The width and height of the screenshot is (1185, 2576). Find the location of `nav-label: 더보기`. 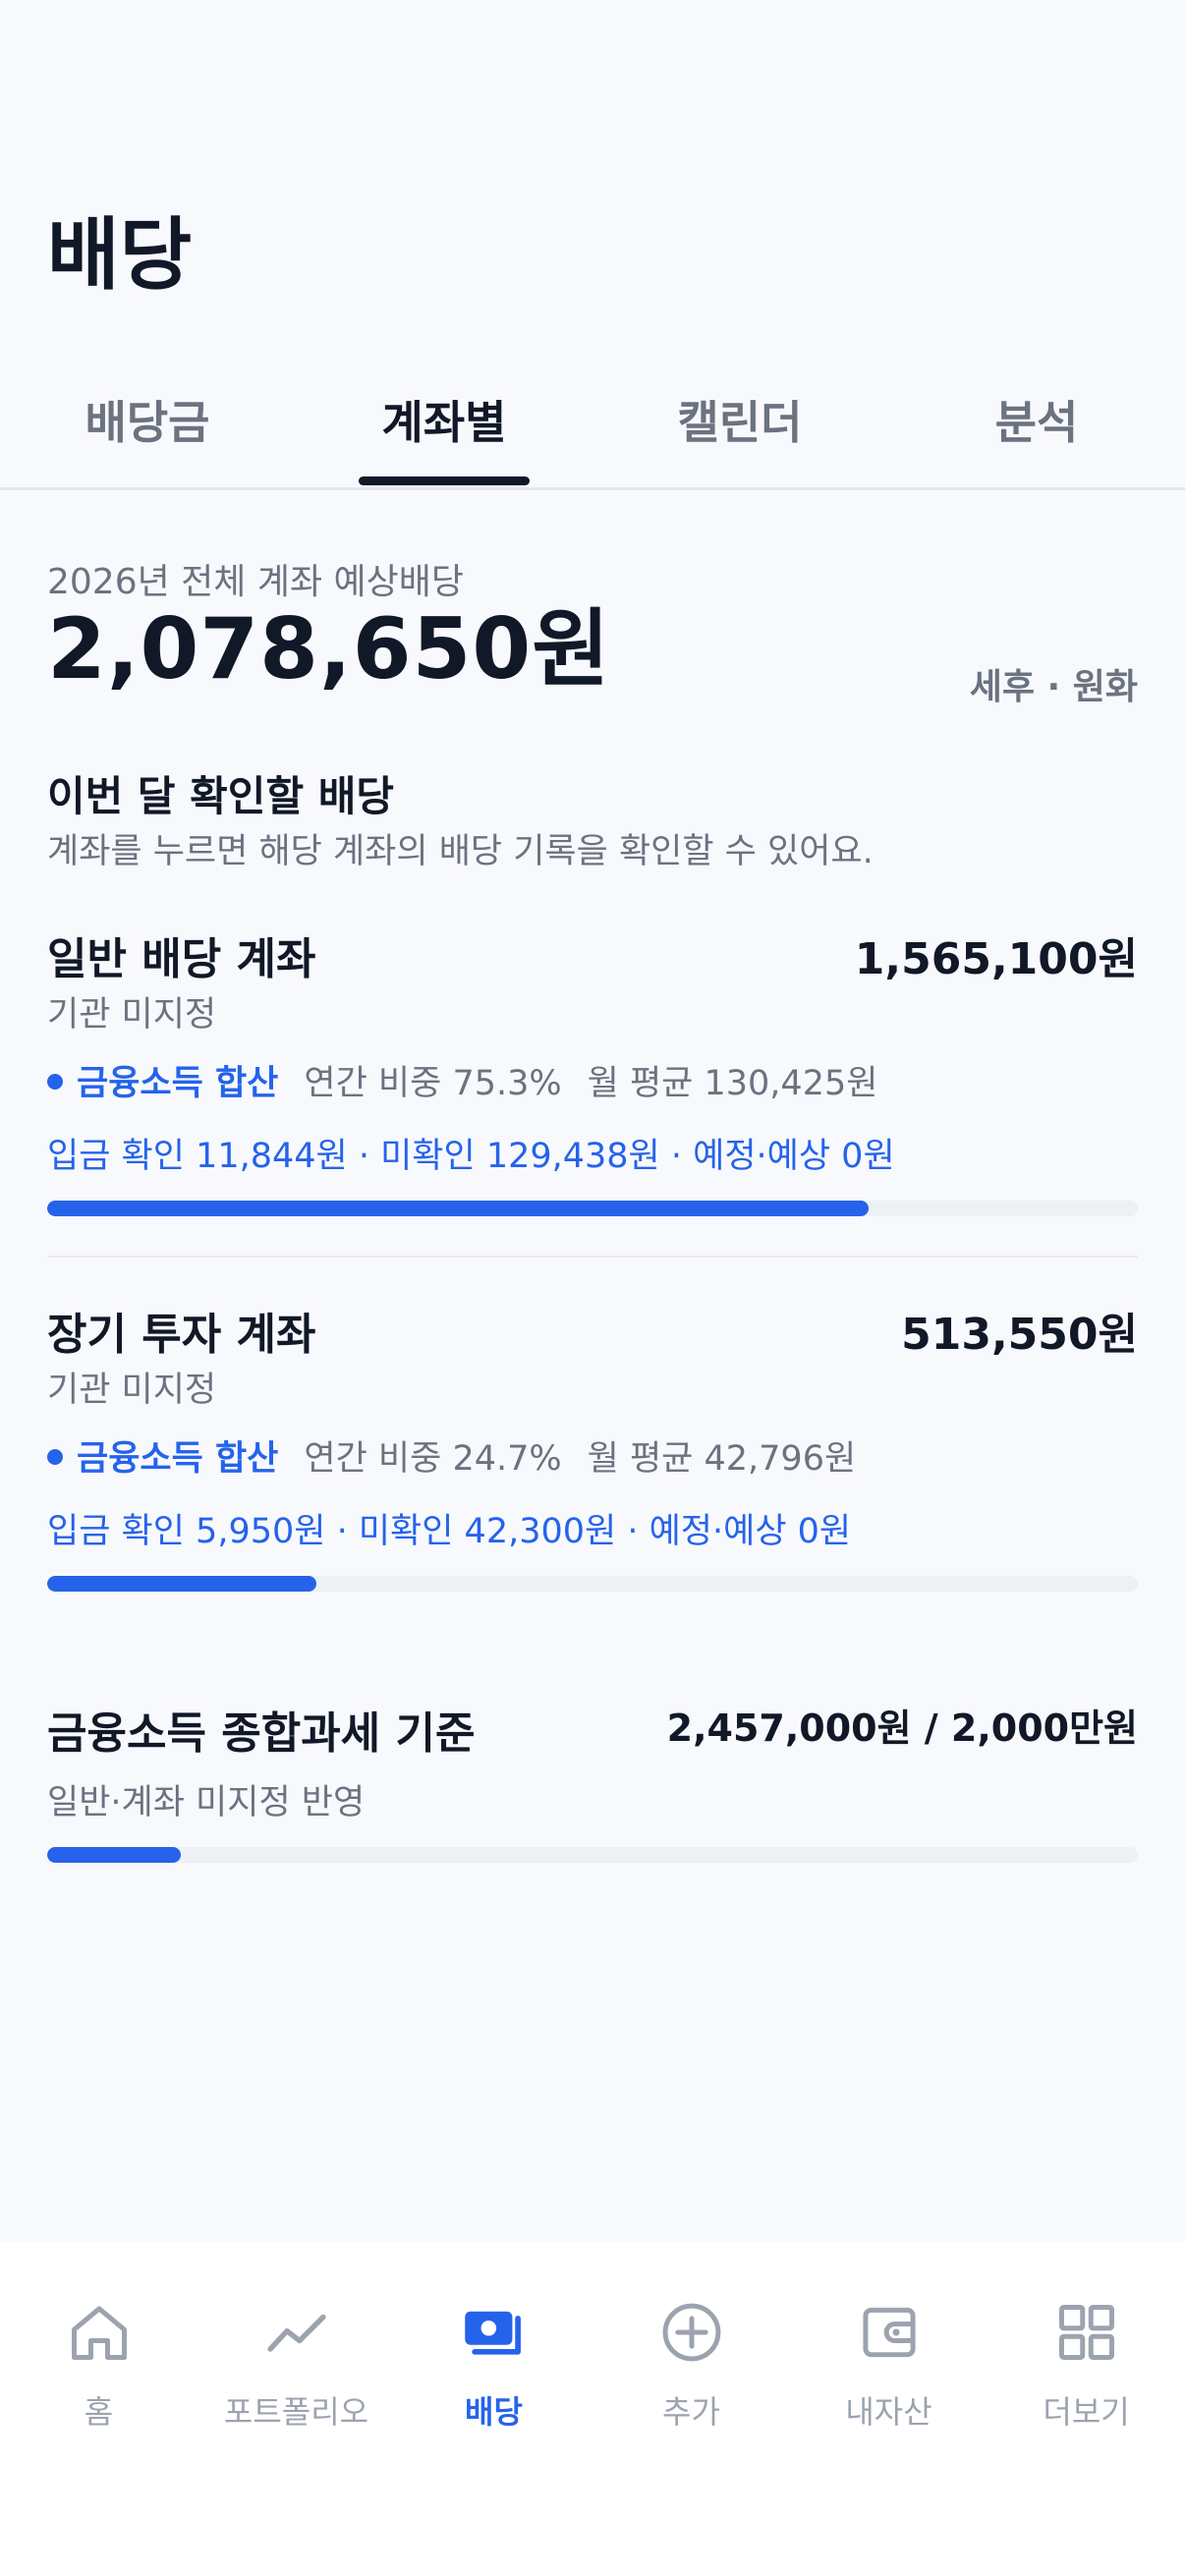

nav-label: 더보기 is located at coordinates (1087, 2412).